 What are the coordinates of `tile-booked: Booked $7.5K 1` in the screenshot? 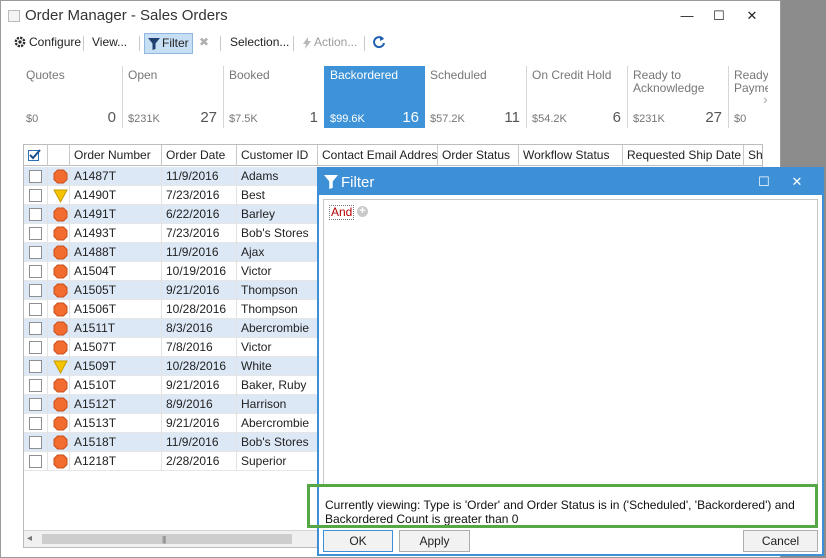 It's located at (273, 97).